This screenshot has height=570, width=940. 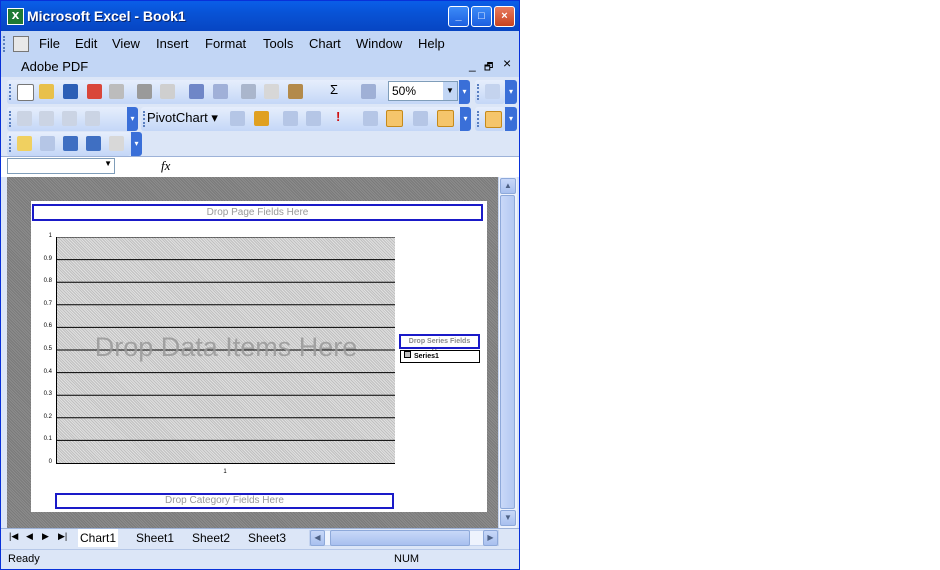 What do you see at coordinates (493, 119) in the screenshot?
I see `list-icon` at bounding box center [493, 119].